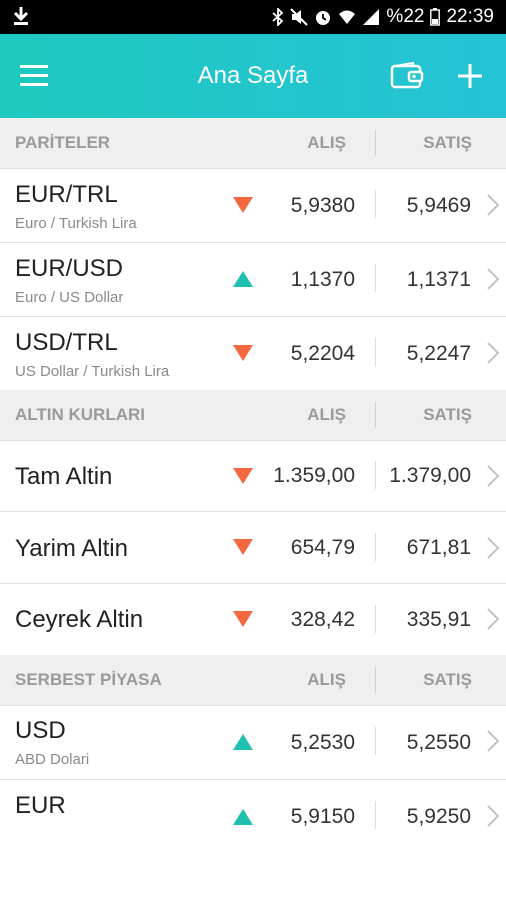  I want to click on sell-value: 5,9250, so click(438, 816).